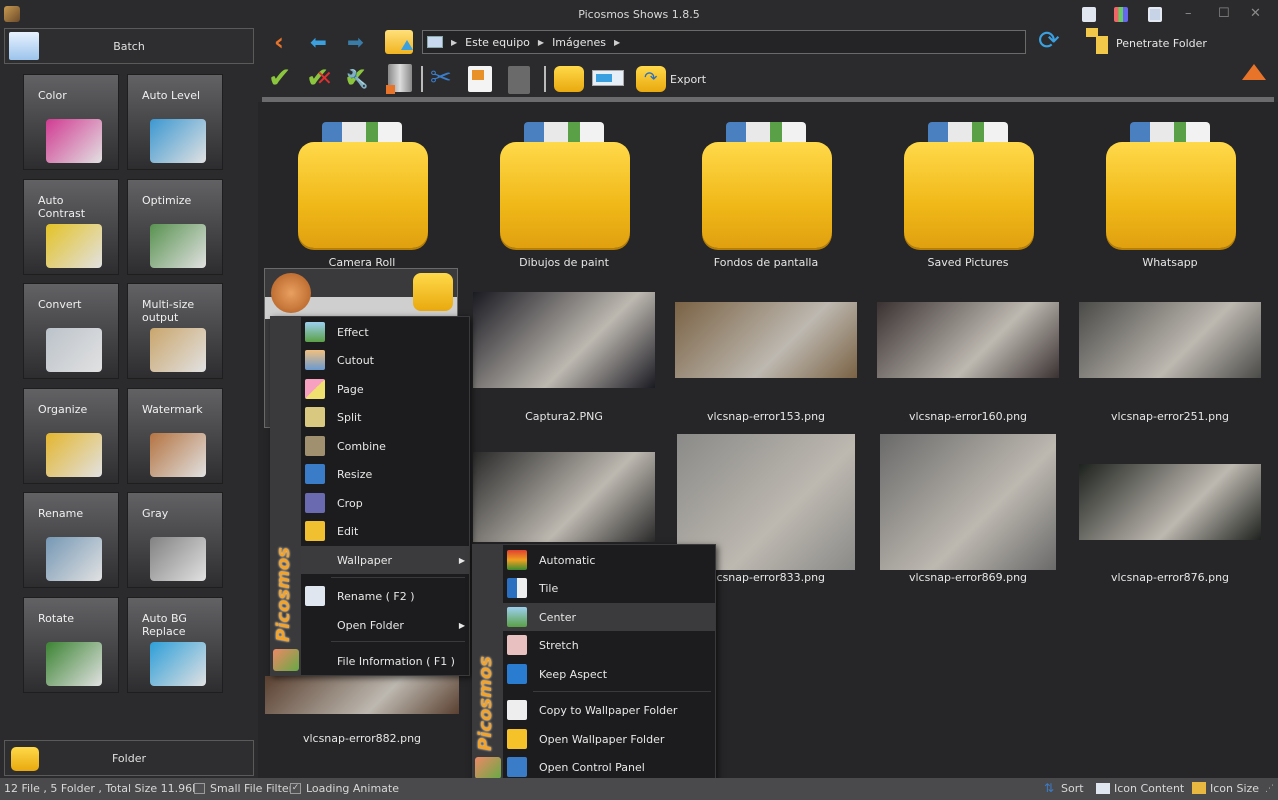  Describe the element at coordinates (385, 625) in the screenshot. I see `menu-item-open-folder: Open Folder ▶` at that location.